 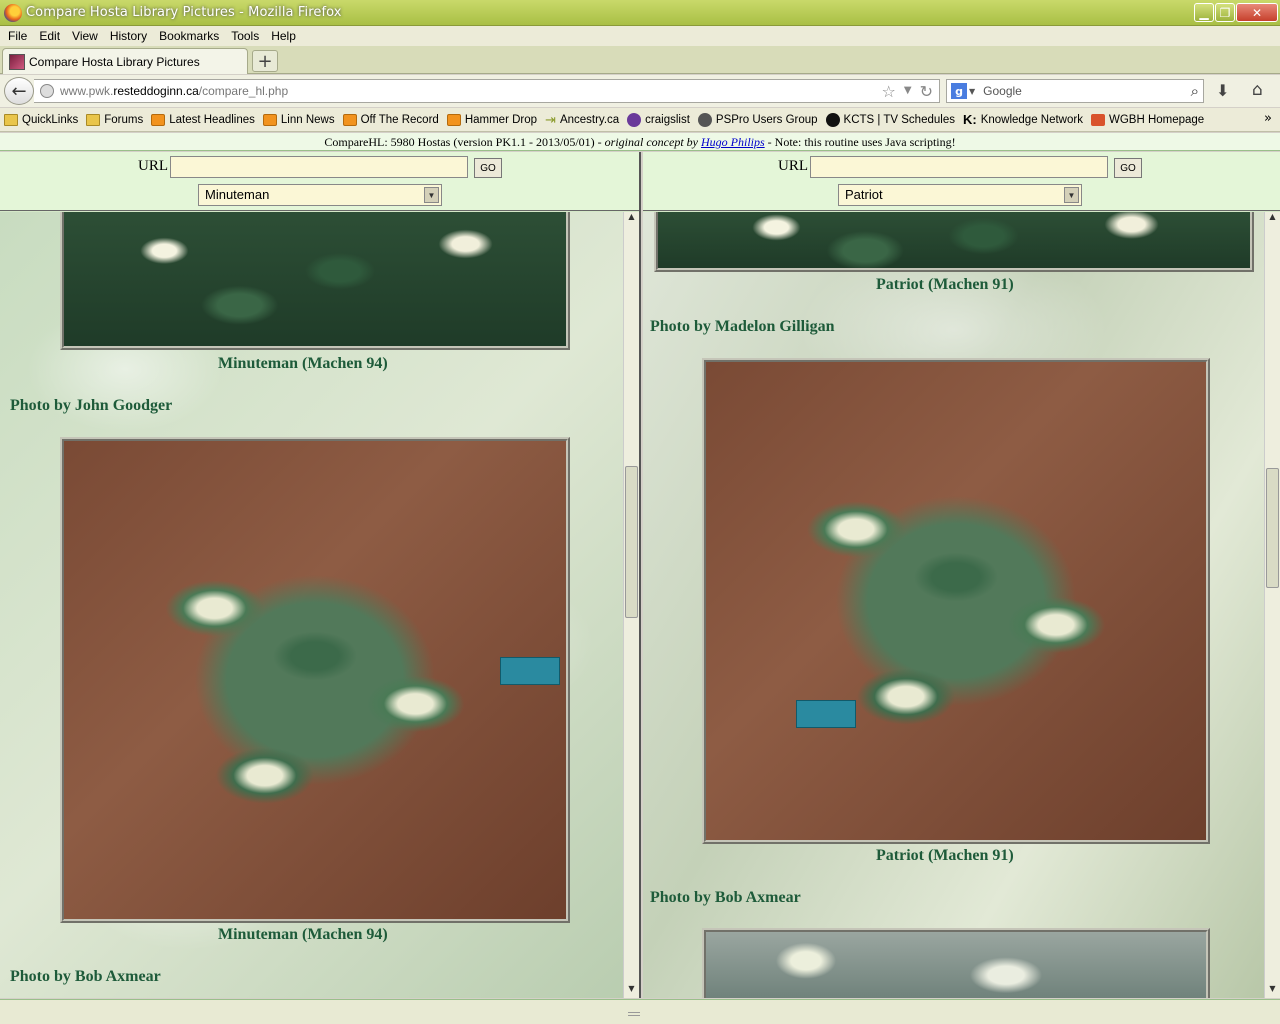 I want to click on search-engine-dropdown-icon: ▼, so click(x=972, y=91).